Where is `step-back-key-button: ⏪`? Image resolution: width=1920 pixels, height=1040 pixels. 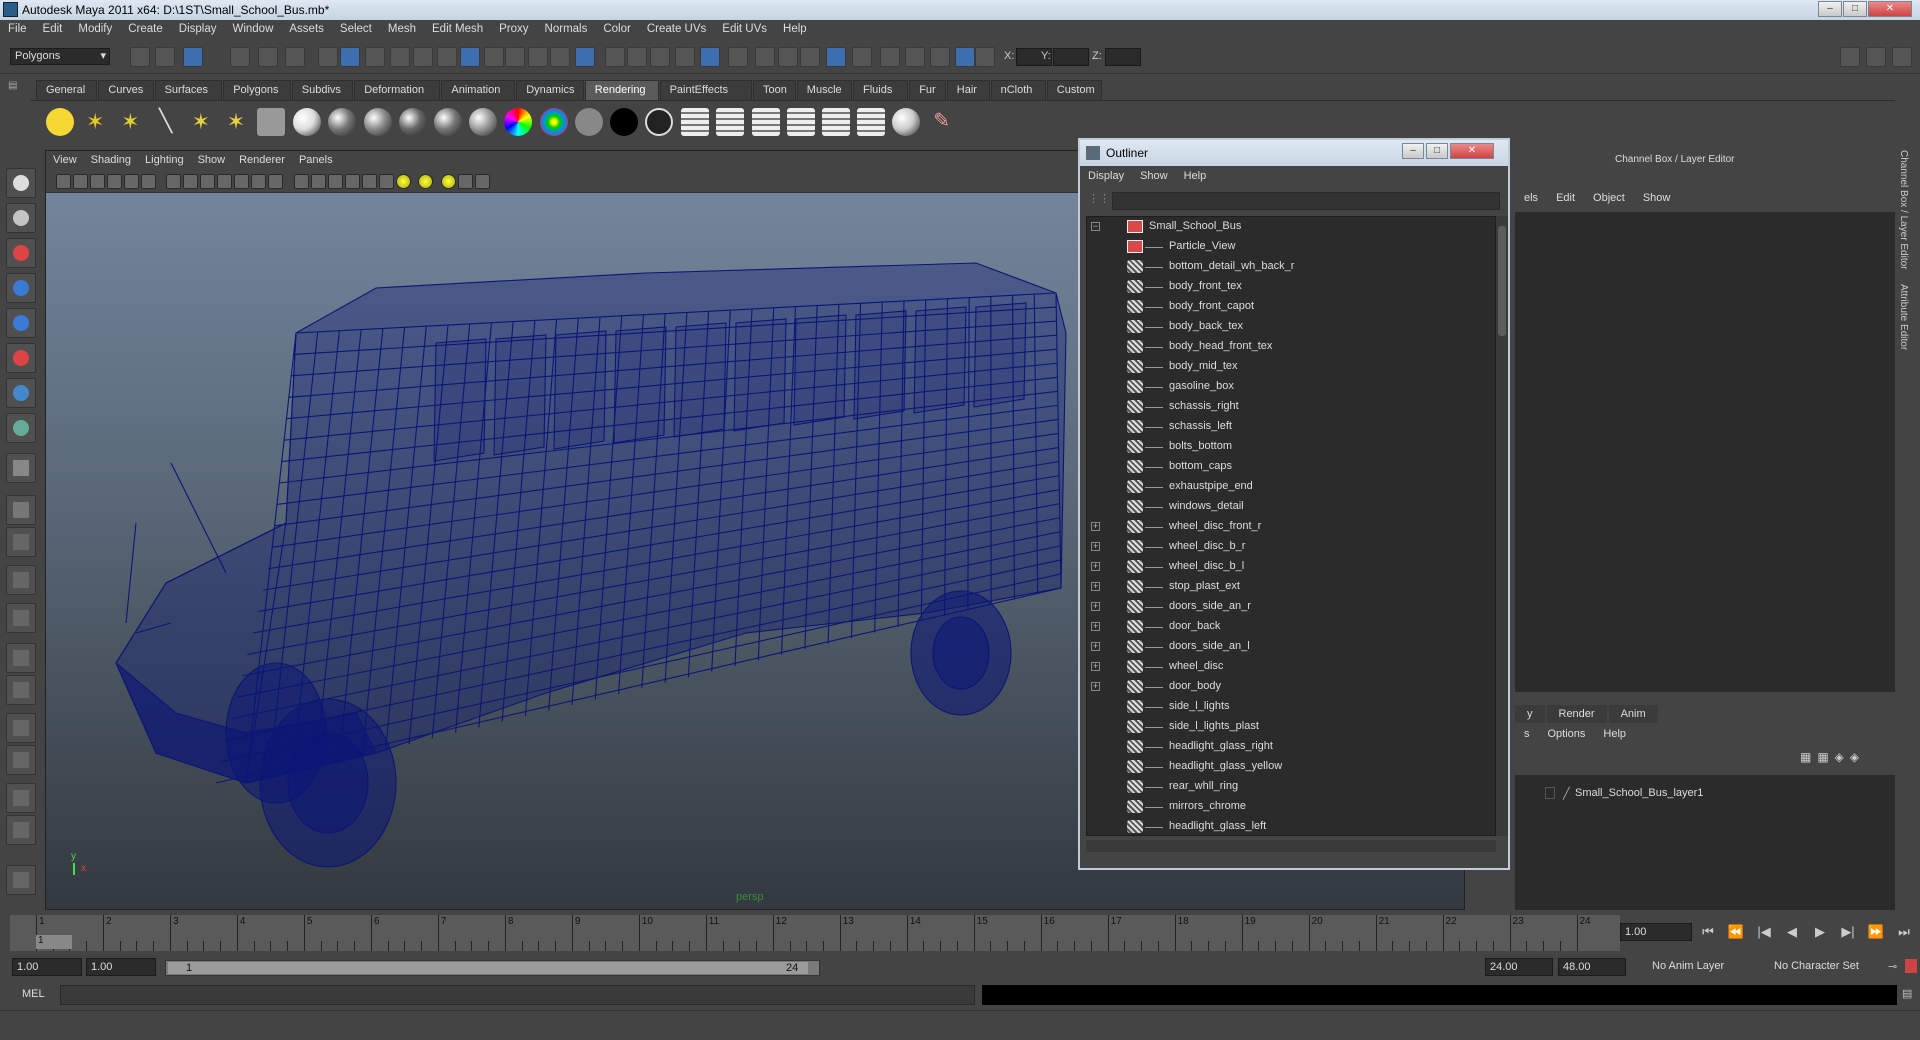 step-back-key-button: ⏪ is located at coordinates (1736, 932).